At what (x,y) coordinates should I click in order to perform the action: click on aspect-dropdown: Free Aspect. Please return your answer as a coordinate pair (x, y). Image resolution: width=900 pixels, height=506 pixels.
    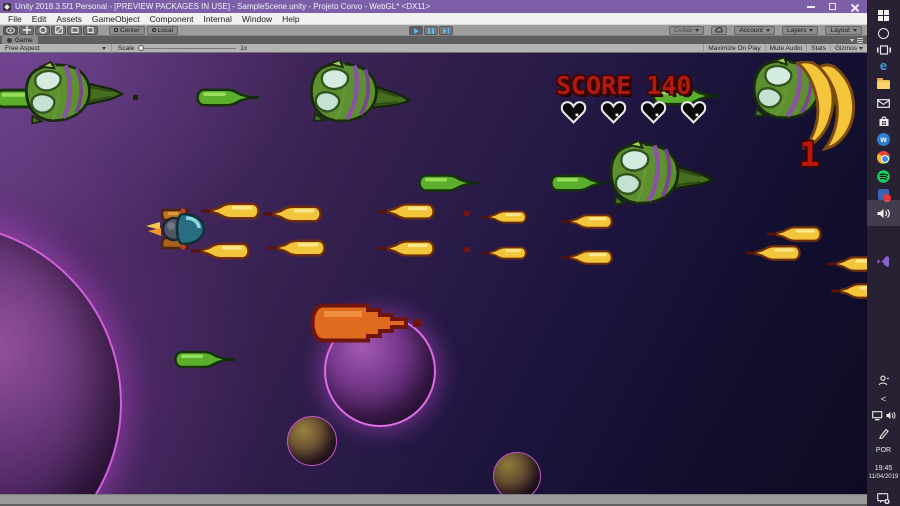
    Looking at the image, I should click on (56, 48).